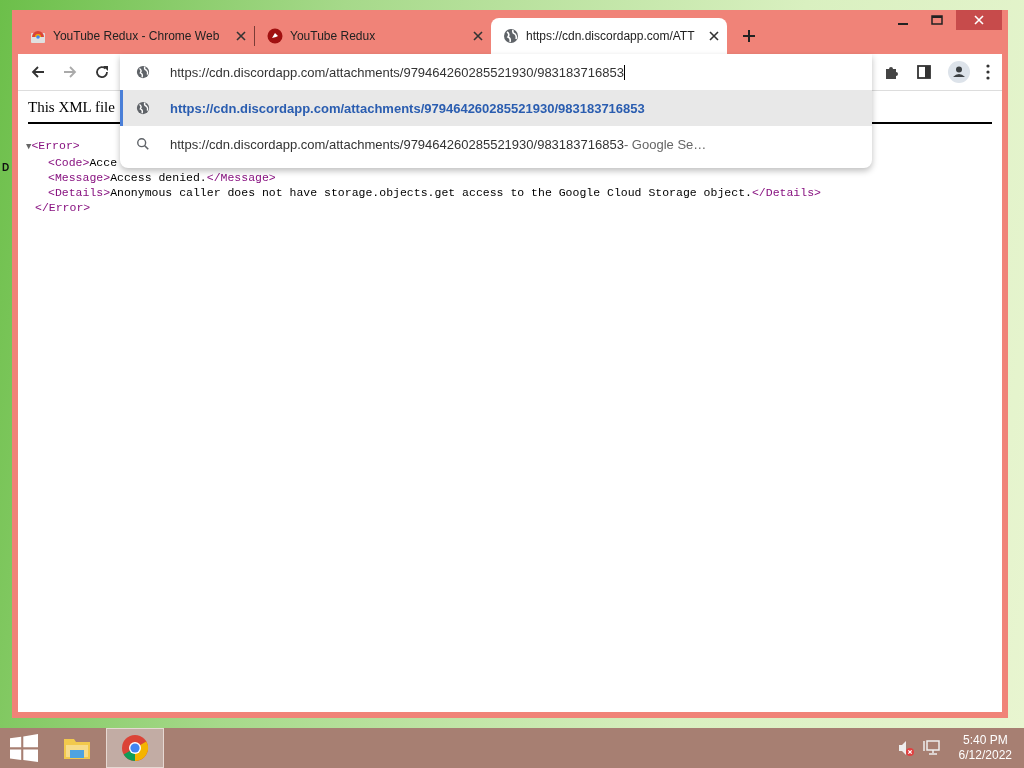  What do you see at coordinates (434, 192) in the screenshot?
I see `xml-line: <Details>Anonymous caller does not have storage.objects.get access to the Google Cloud Storage object.</Details>` at bounding box center [434, 192].